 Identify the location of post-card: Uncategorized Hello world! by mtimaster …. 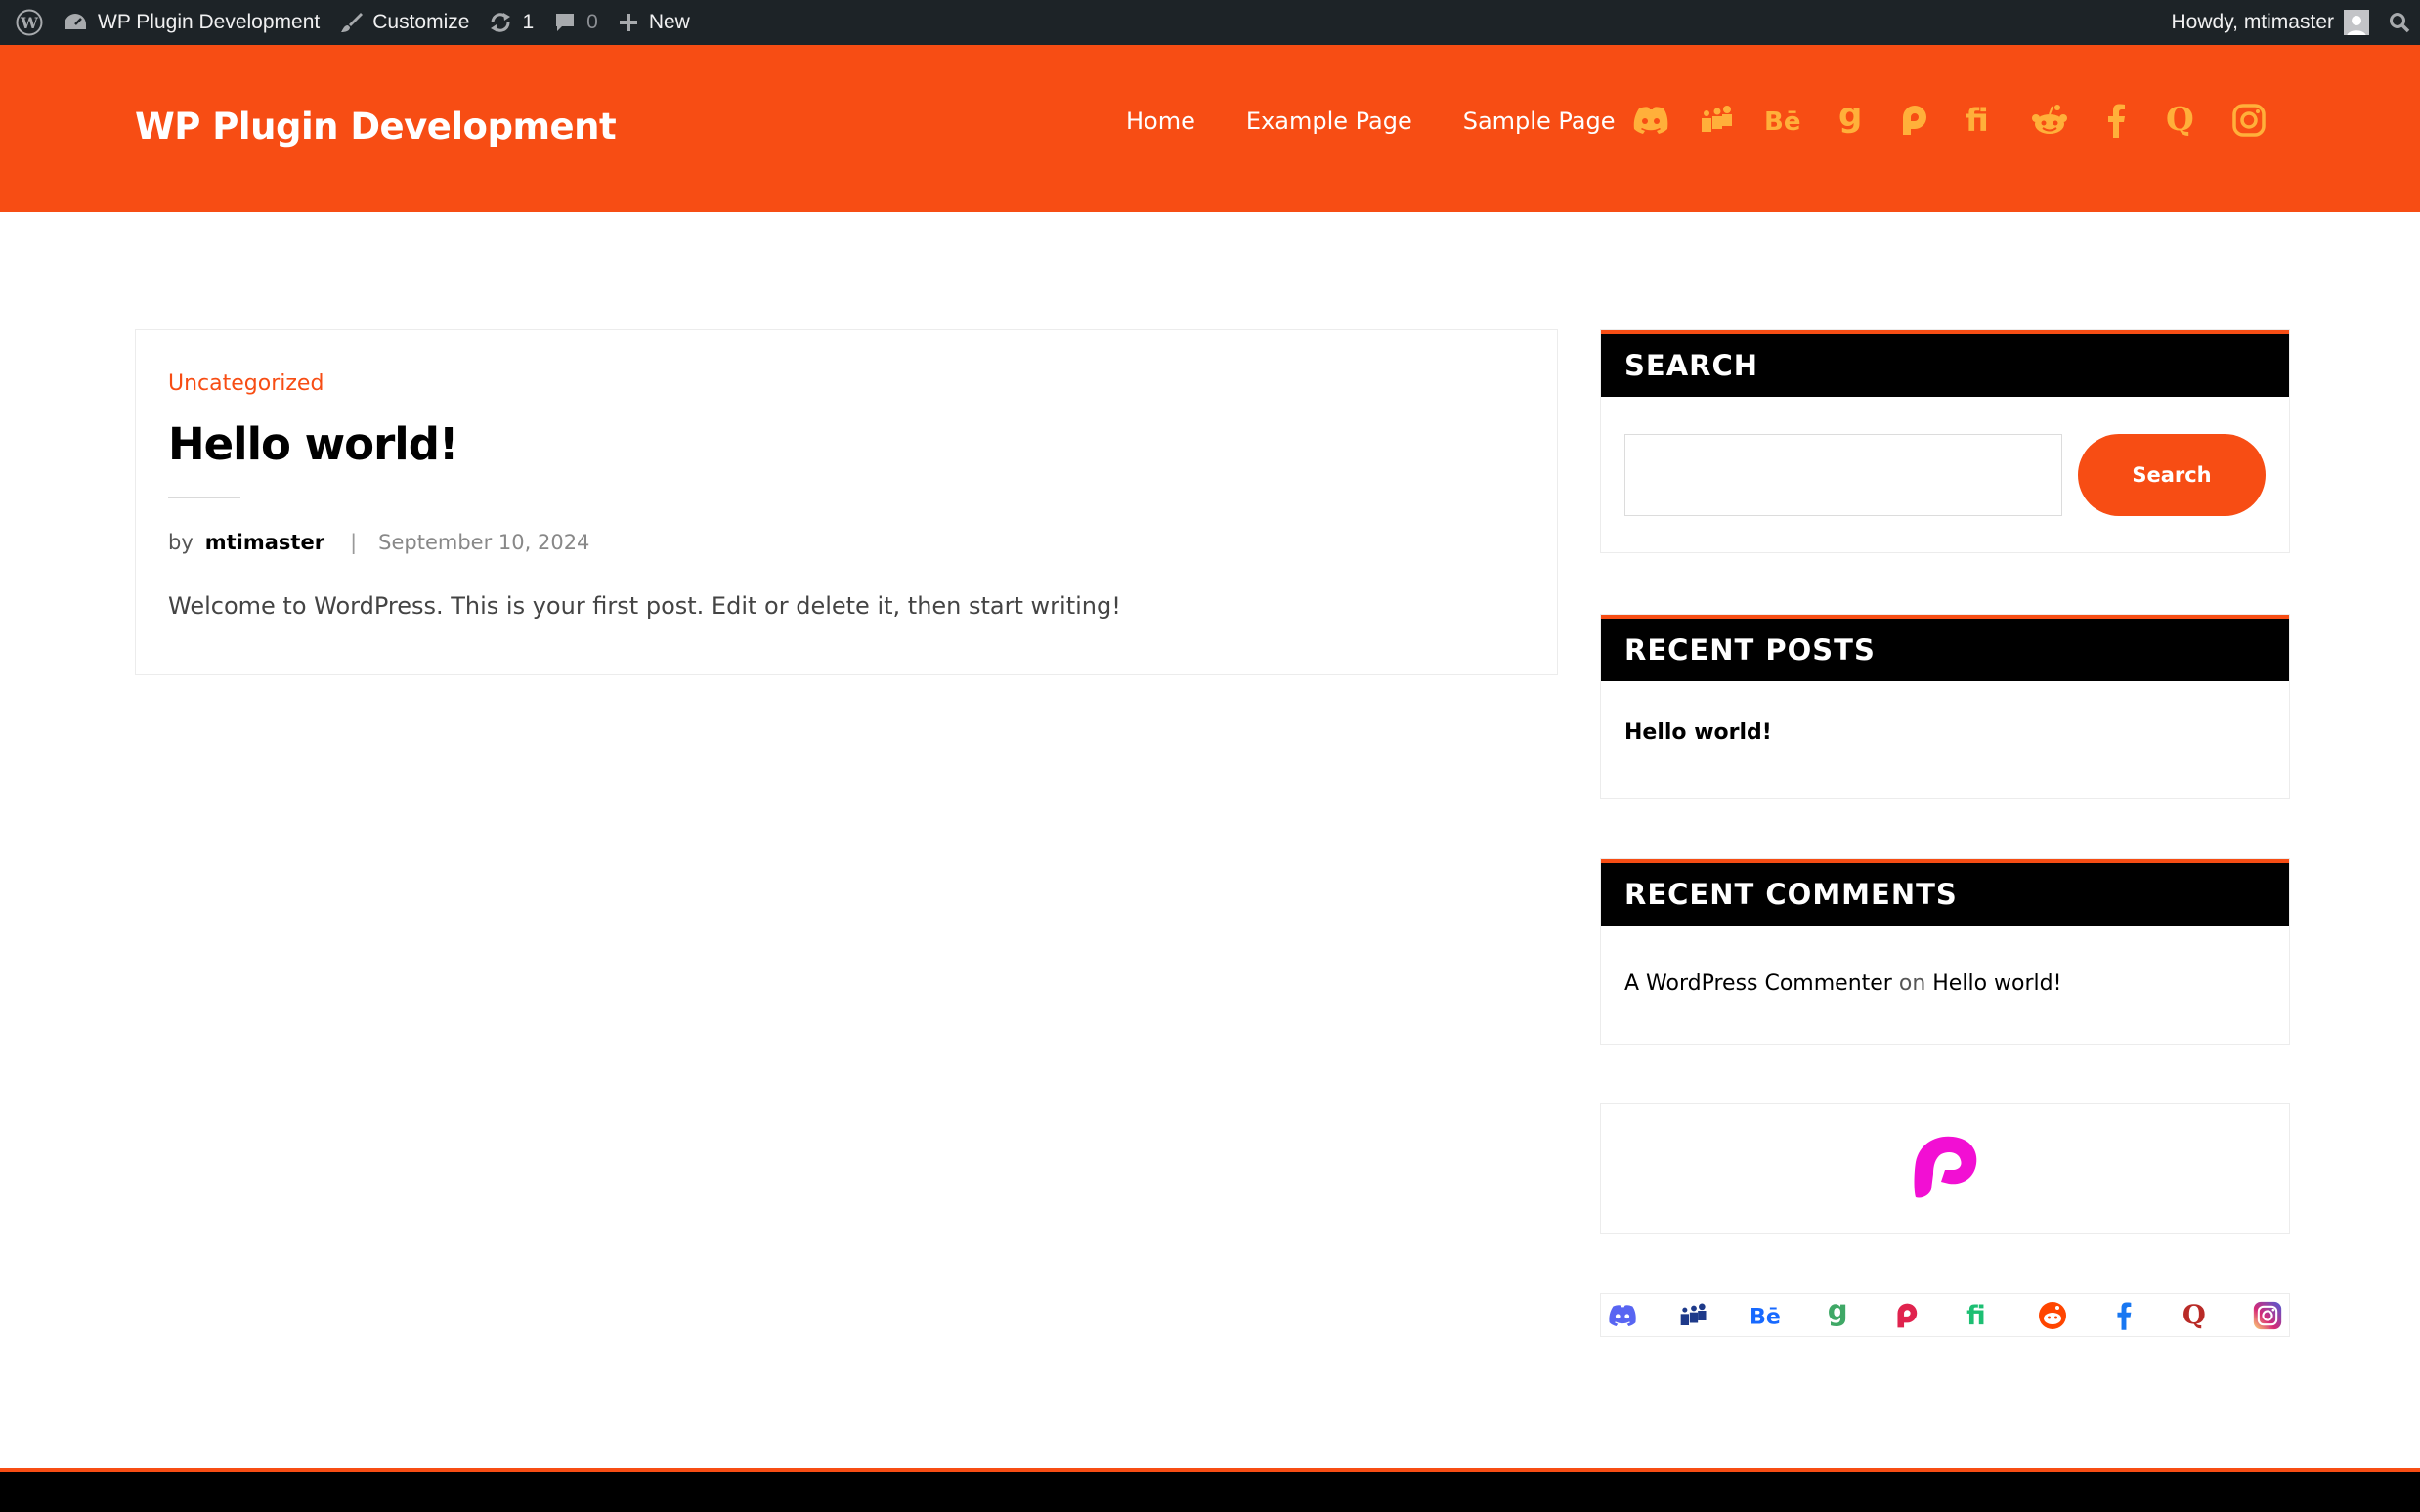
(846, 502).